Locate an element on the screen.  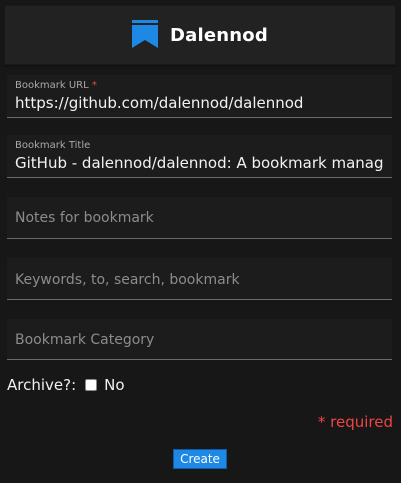
bookmark-category-field: Bookmark Category is located at coordinates (199, 339).